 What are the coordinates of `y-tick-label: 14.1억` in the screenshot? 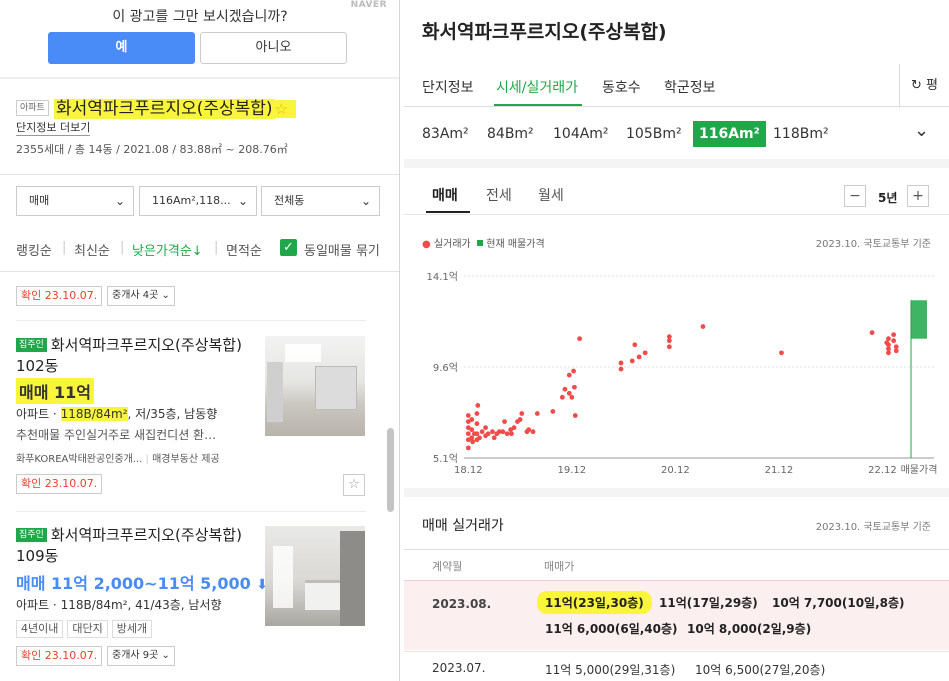 It's located at (442, 277).